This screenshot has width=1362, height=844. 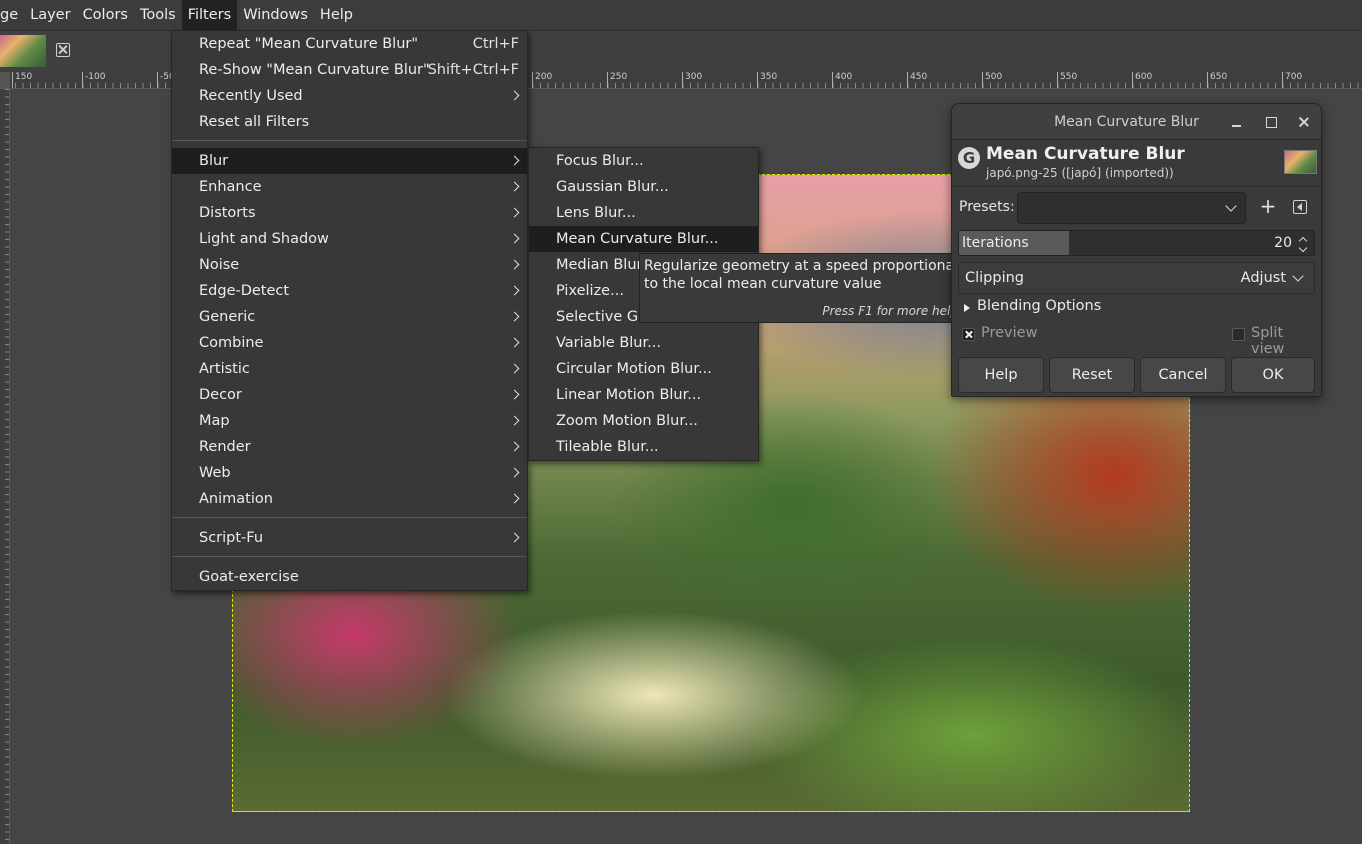 What do you see at coordinates (1273, 375) in the screenshot?
I see `ok-button: OK` at bounding box center [1273, 375].